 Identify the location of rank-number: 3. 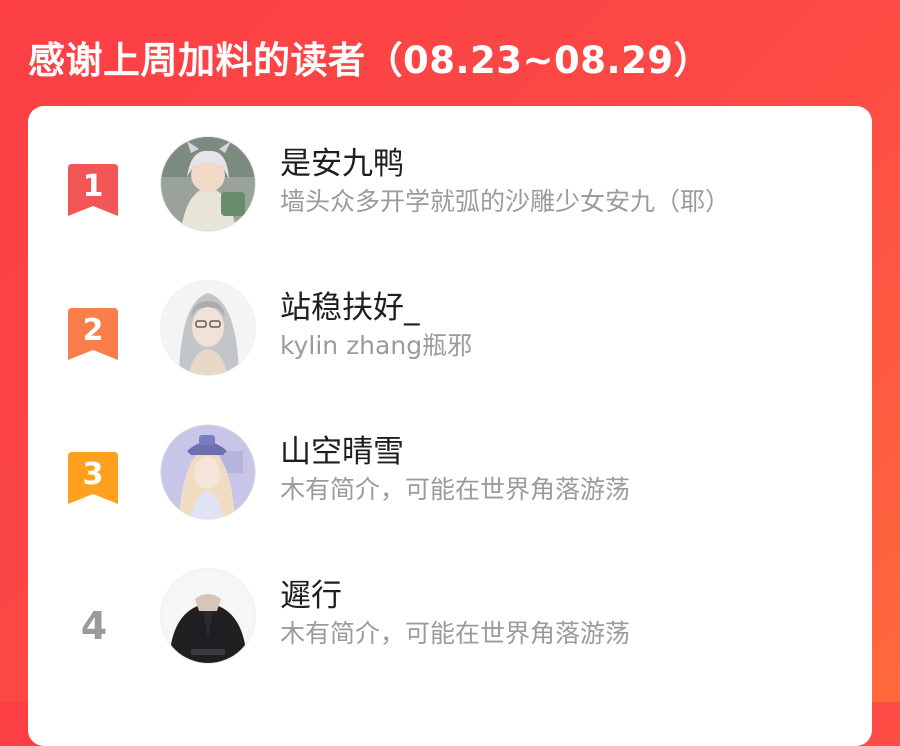
(93, 474).